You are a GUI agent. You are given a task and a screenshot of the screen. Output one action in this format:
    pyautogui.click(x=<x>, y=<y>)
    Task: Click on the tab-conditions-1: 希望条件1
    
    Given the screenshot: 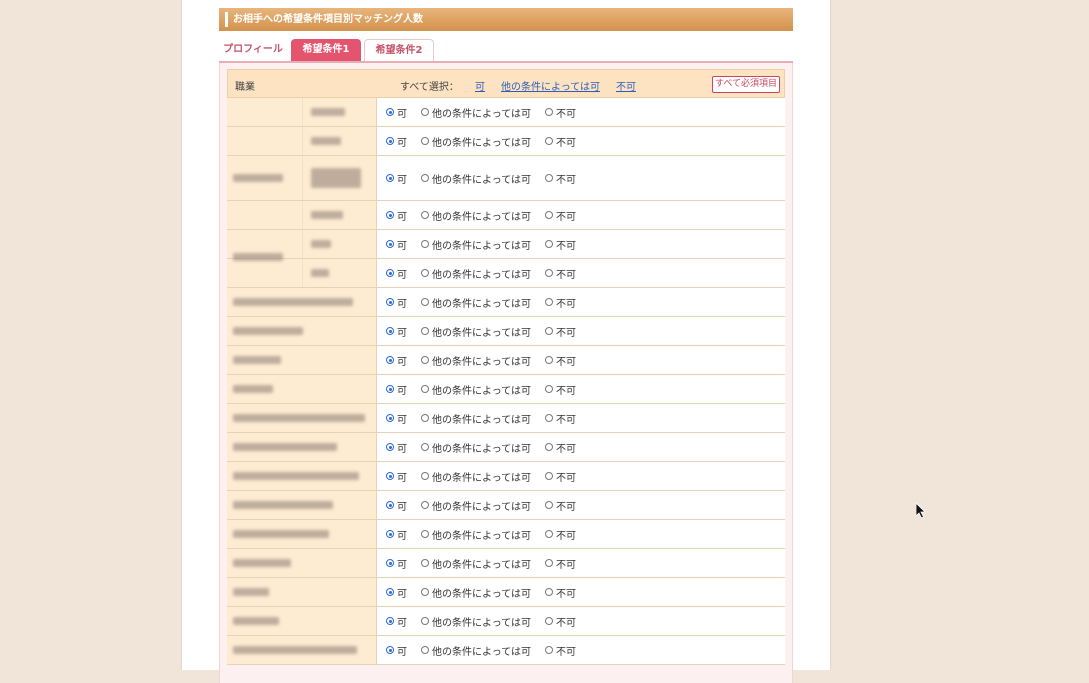 What is the action you would take?
    pyautogui.click(x=326, y=50)
    